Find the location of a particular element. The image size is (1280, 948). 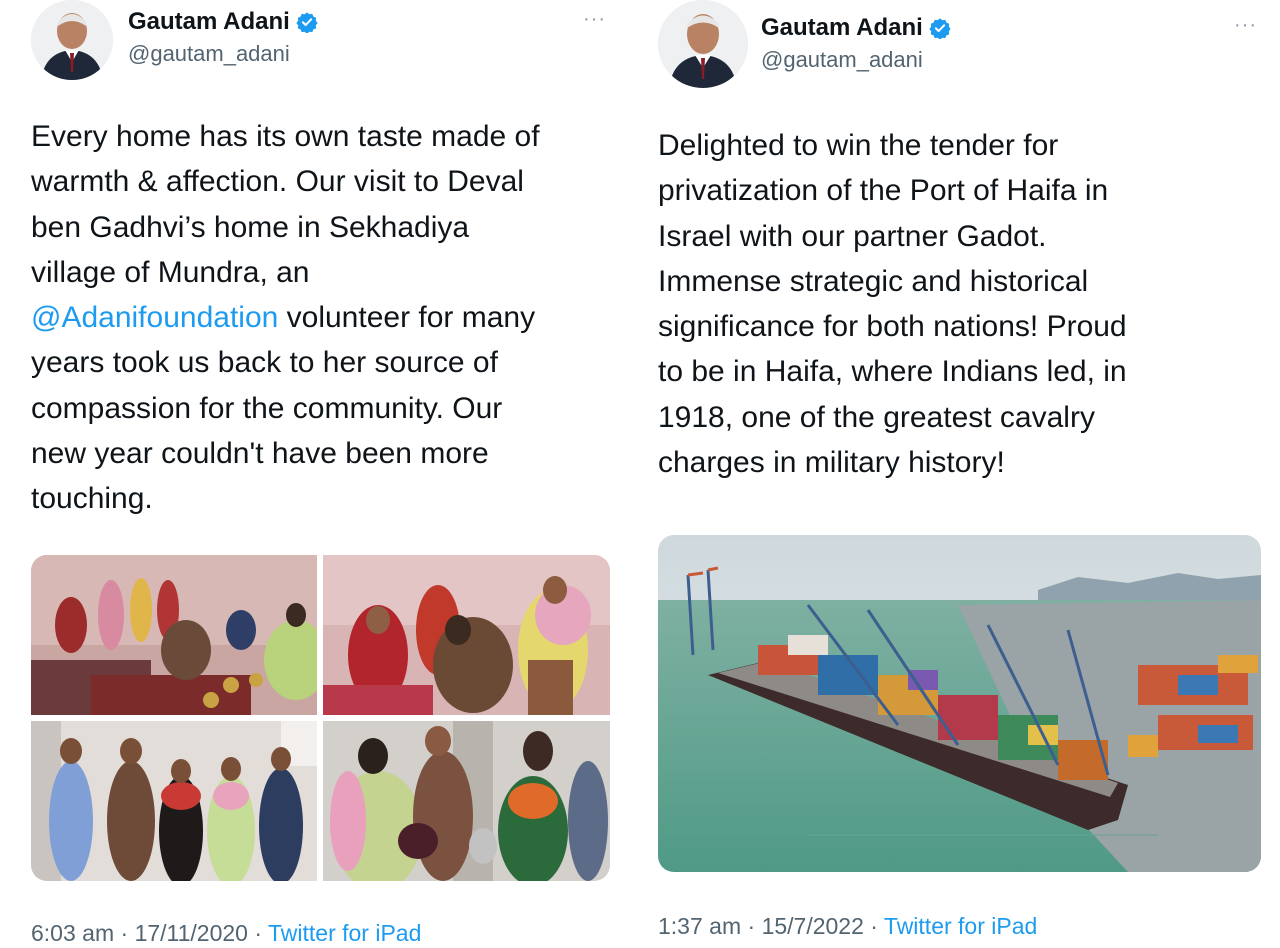

tweet-meta: 6:03 am · 17/11/2020 · Twitter for iPad is located at coordinates (226, 933).